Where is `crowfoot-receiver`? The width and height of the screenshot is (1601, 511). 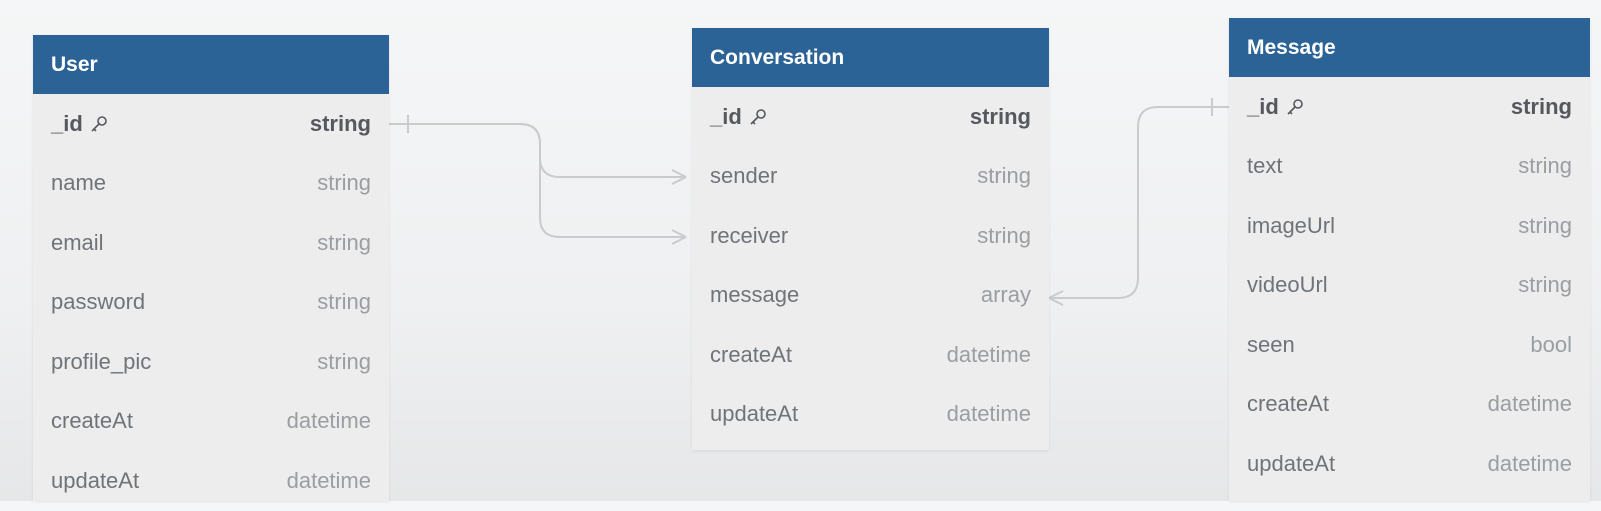 crowfoot-receiver is located at coordinates (679, 237).